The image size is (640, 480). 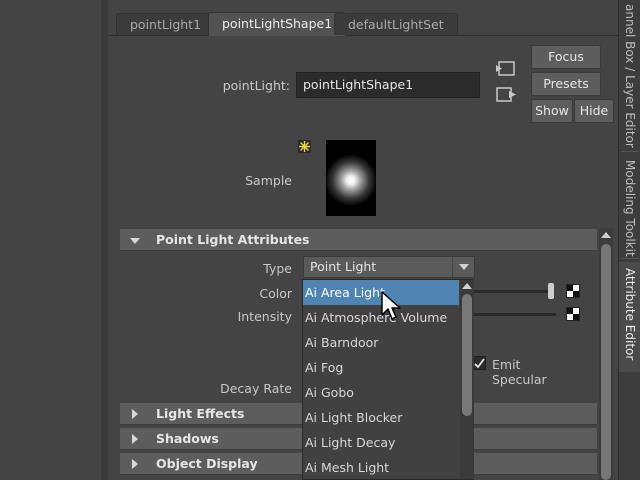 I want to click on intensity-map-button, so click(x=573, y=314).